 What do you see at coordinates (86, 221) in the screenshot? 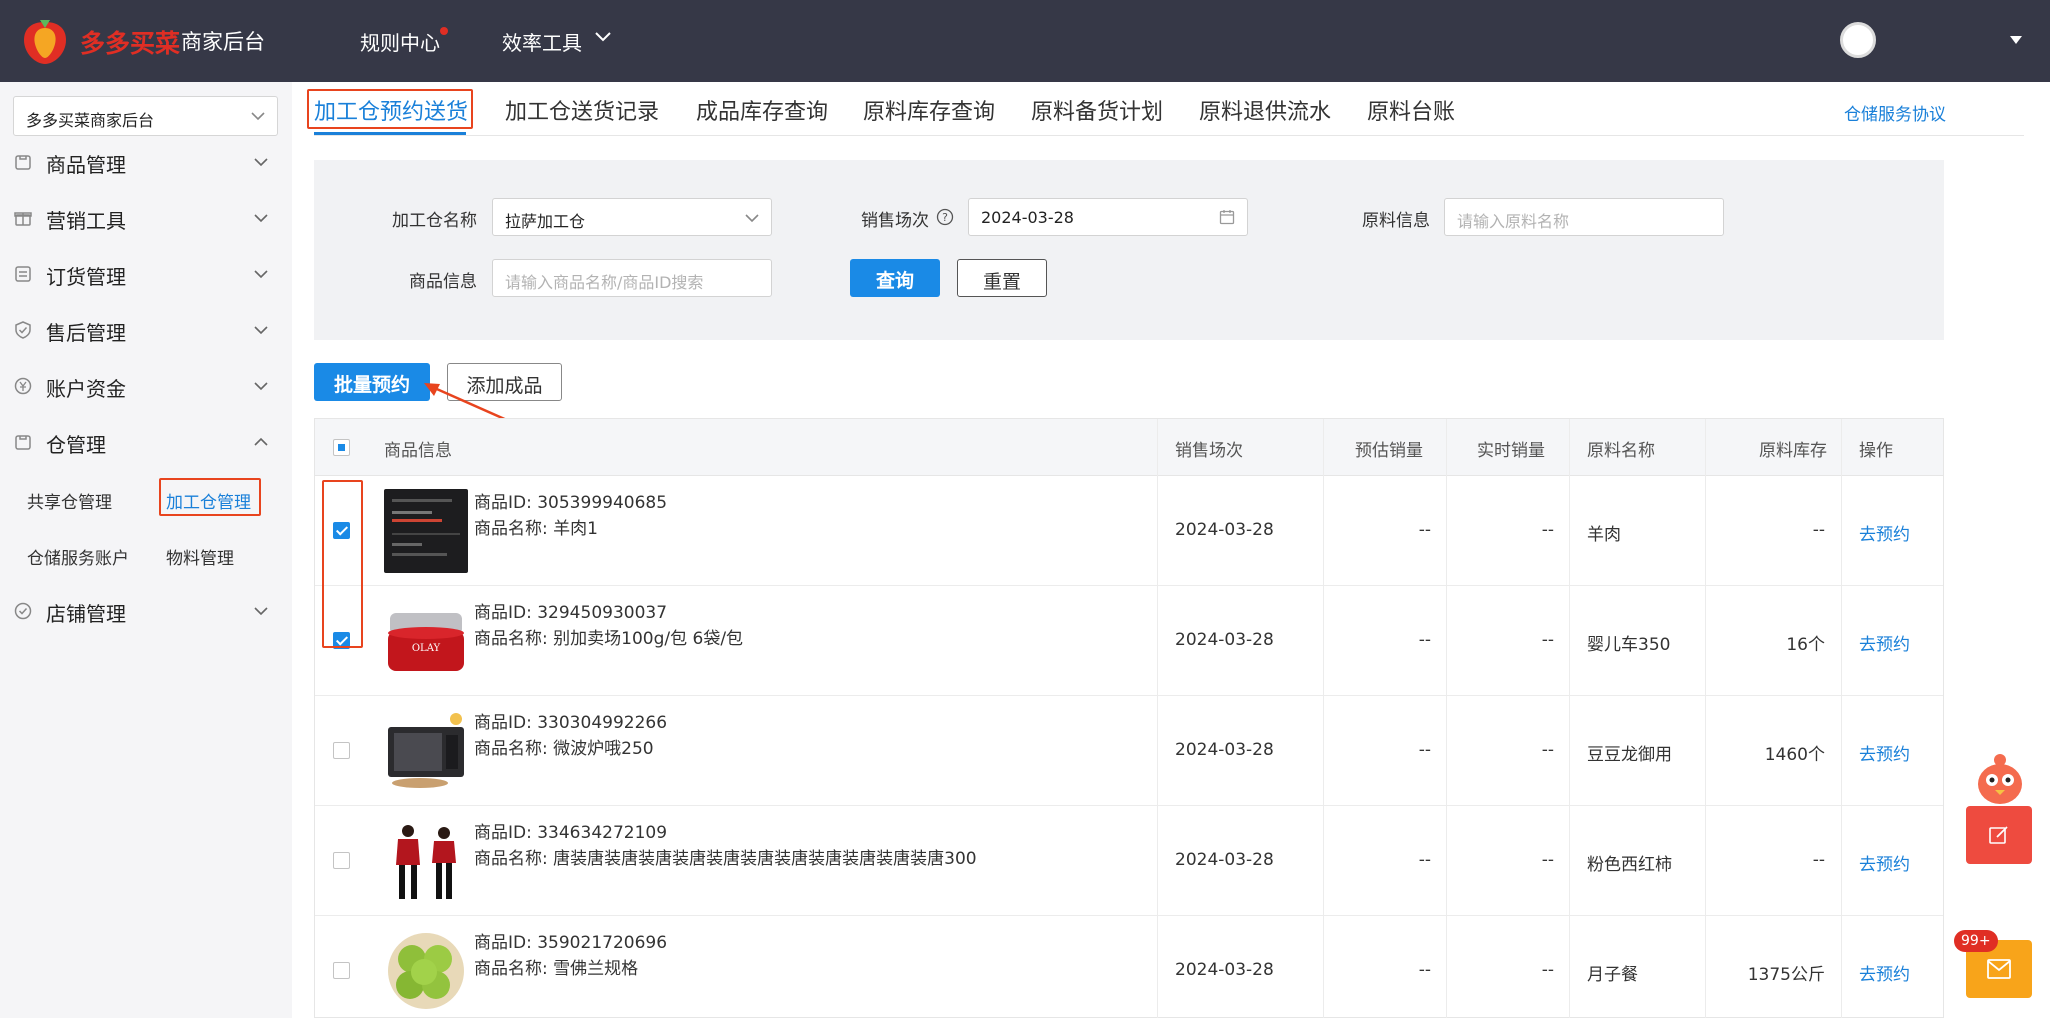
I see `menu-label: 营销工具` at bounding box center [86, 221].